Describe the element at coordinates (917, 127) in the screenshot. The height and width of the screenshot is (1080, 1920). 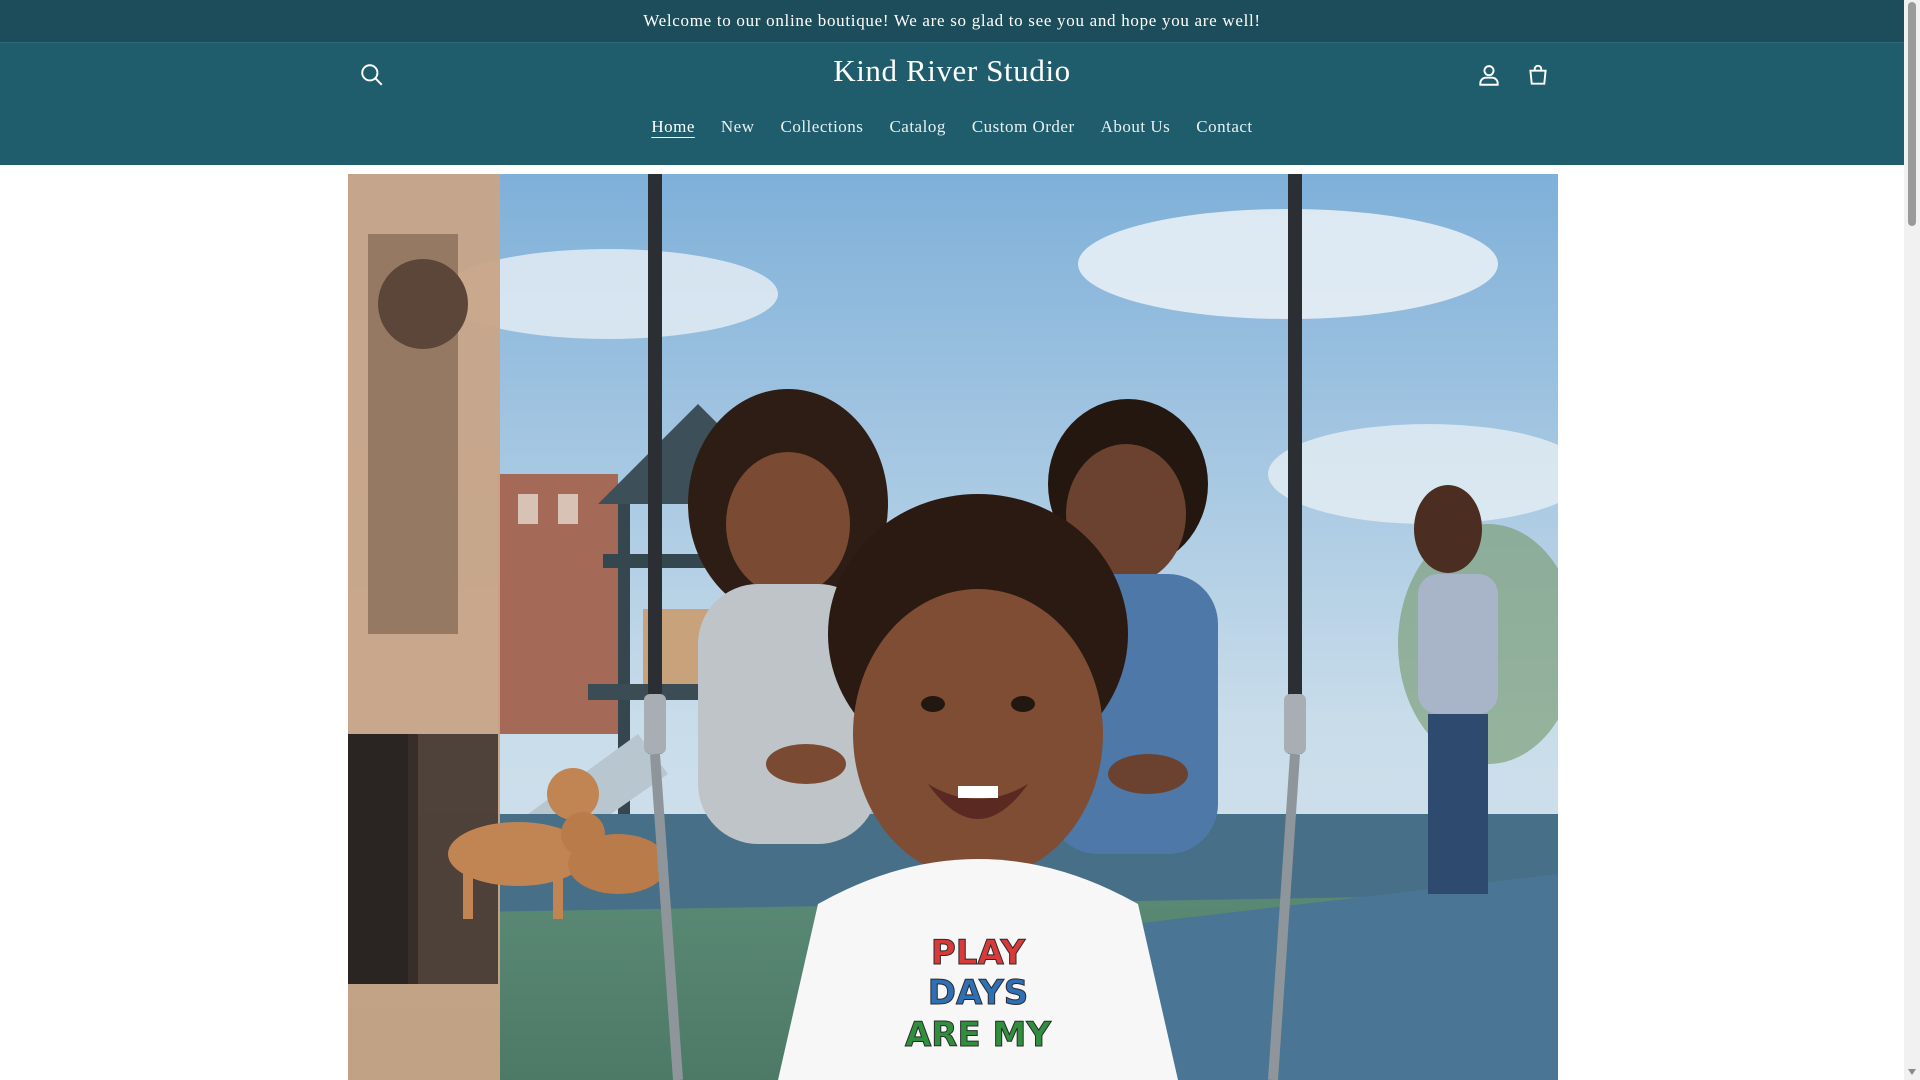
I see `nav-catalog: Catalog` at that location.